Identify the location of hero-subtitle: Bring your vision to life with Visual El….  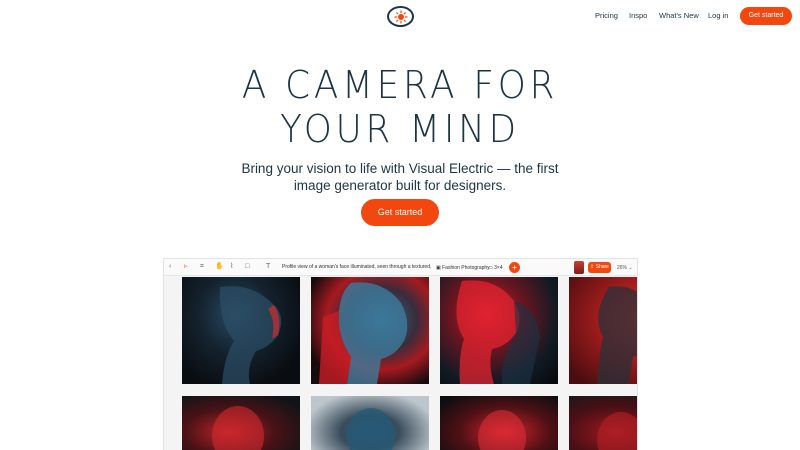
(400, 177).